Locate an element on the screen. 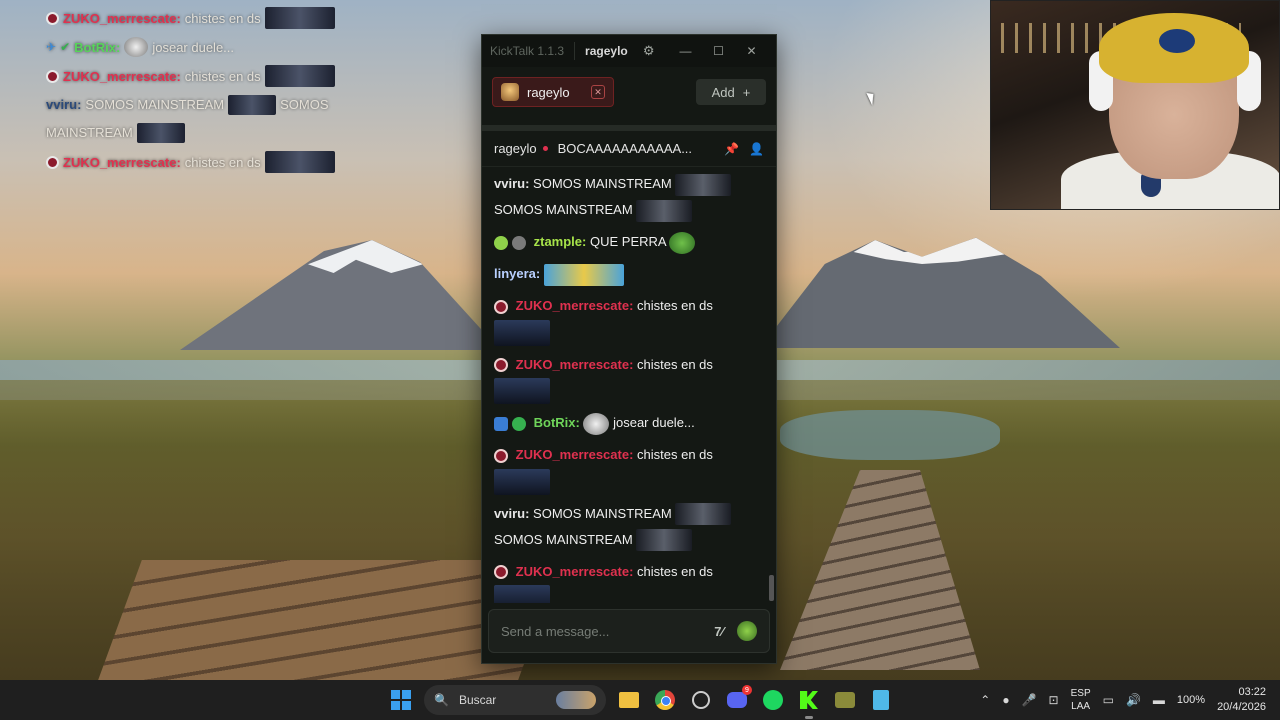 This screenshot has height=720, width=1280. language-indicator: ESP LAA is located at coordinates (1081, 700).